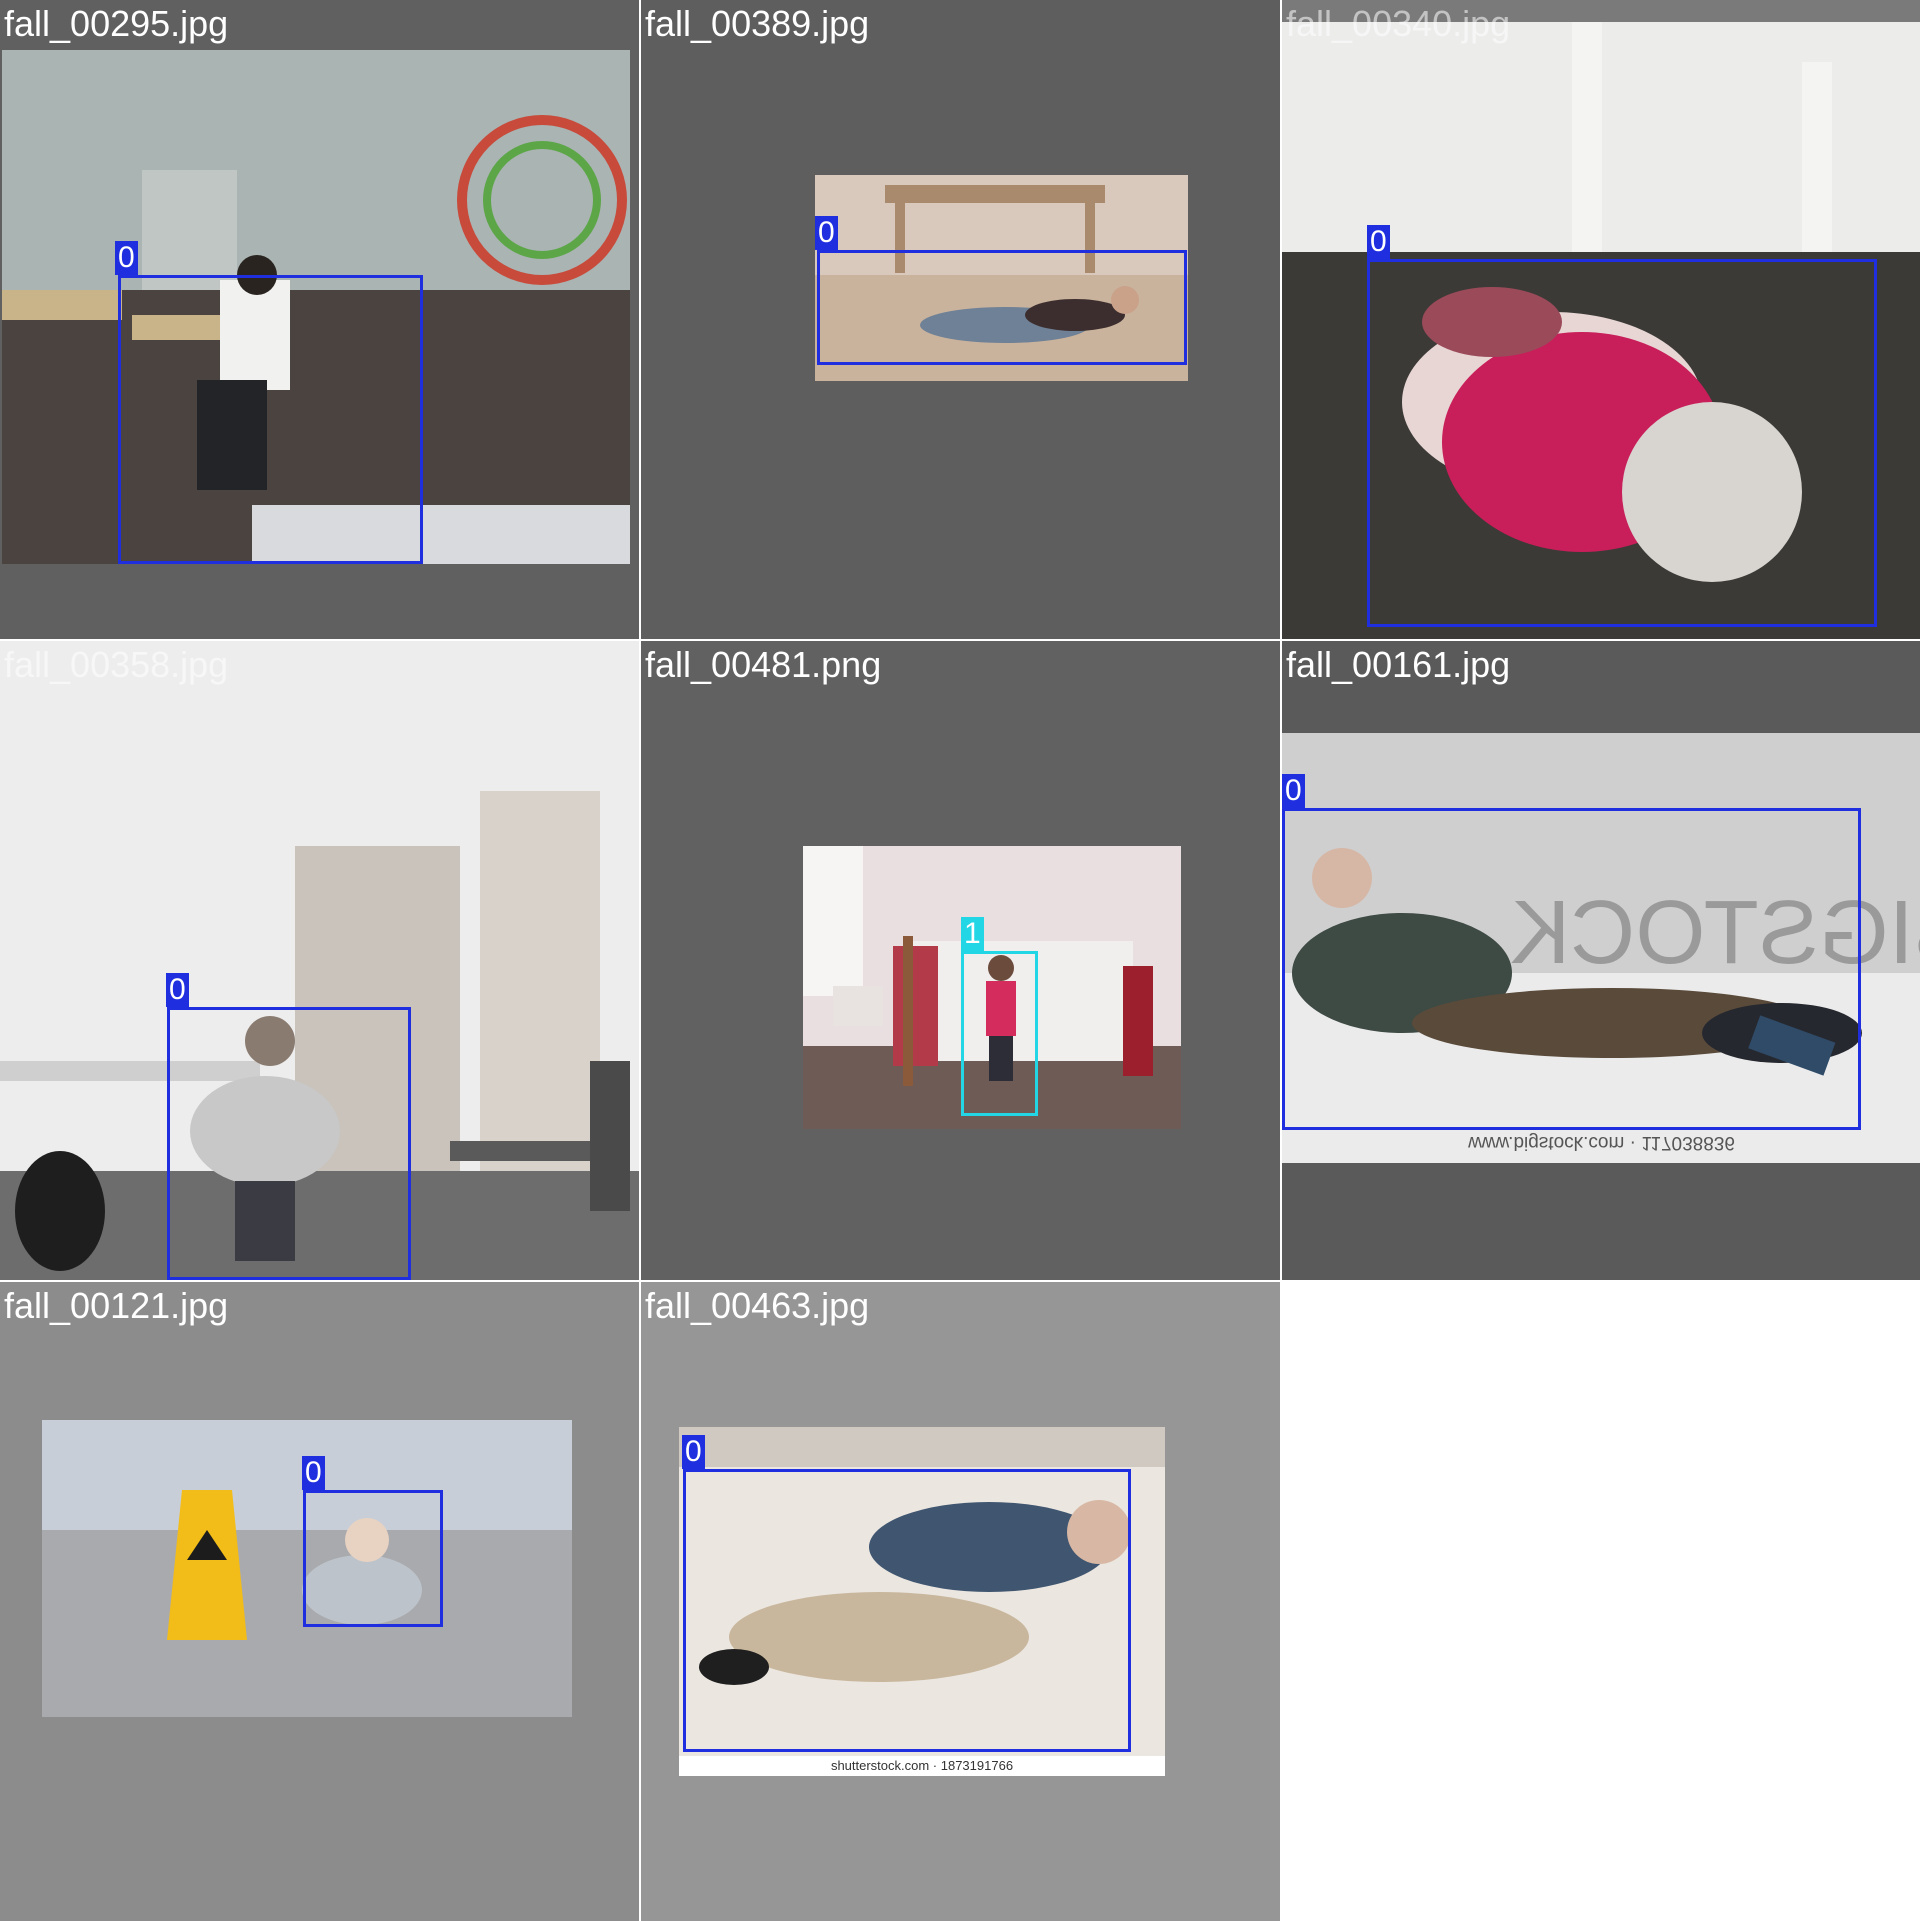 The image size is (1920, 1921). What do you see at coordinates (319, 960) in the screenshot?
I see `image-tile: fall_00358.jpg 0` at bounding box center [319, 960].